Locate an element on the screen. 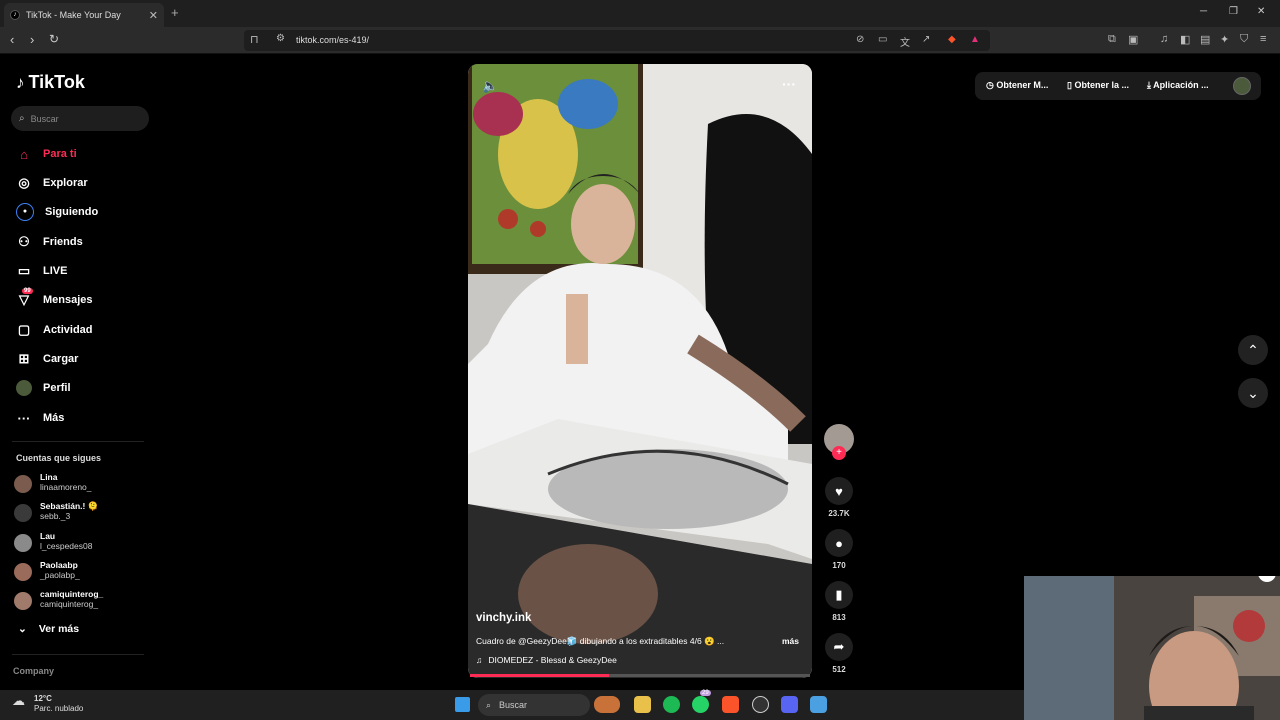 This screenshot has height=720, width=1280. see-more-button: ⌄ Ver más is located at coordinates (48, 629).